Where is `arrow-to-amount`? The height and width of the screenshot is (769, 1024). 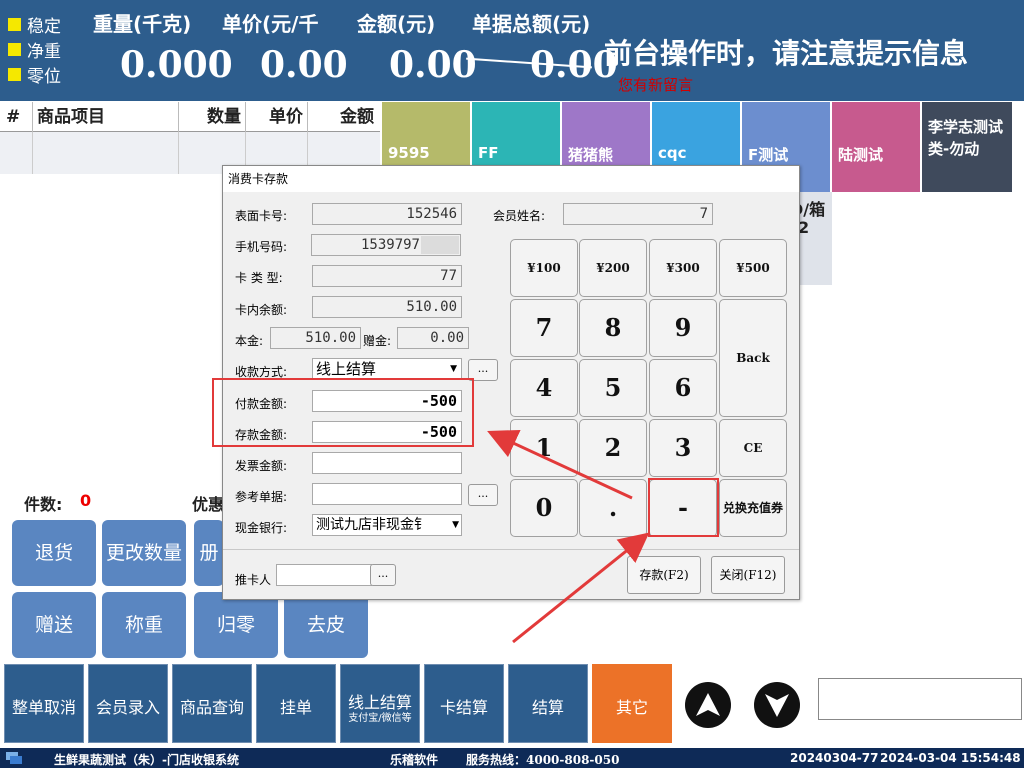
arrow-to-amount is located at coordinates (560, 464).